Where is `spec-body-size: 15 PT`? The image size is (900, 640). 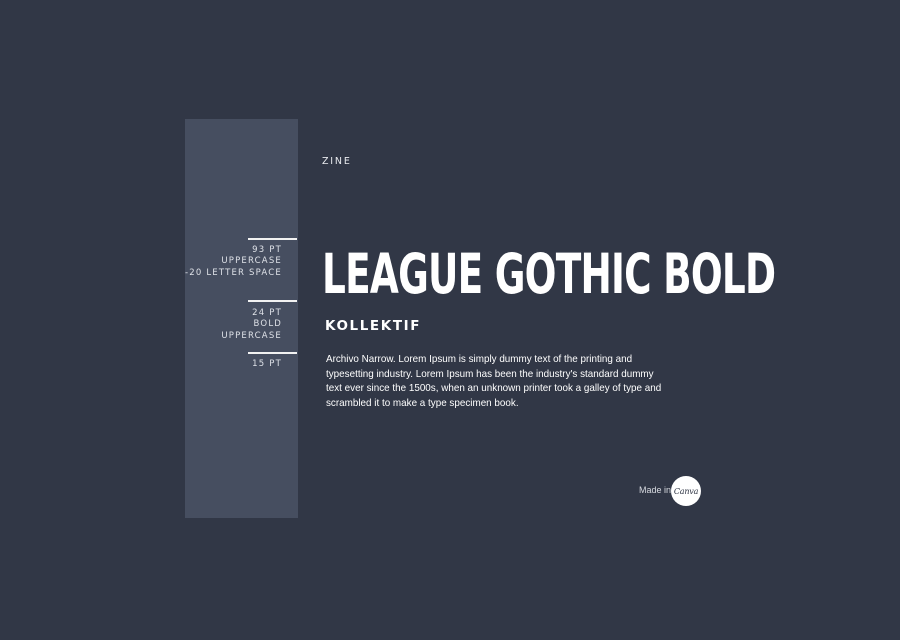
spec-body-size: 15 PT is located at coordinates (267, 364).